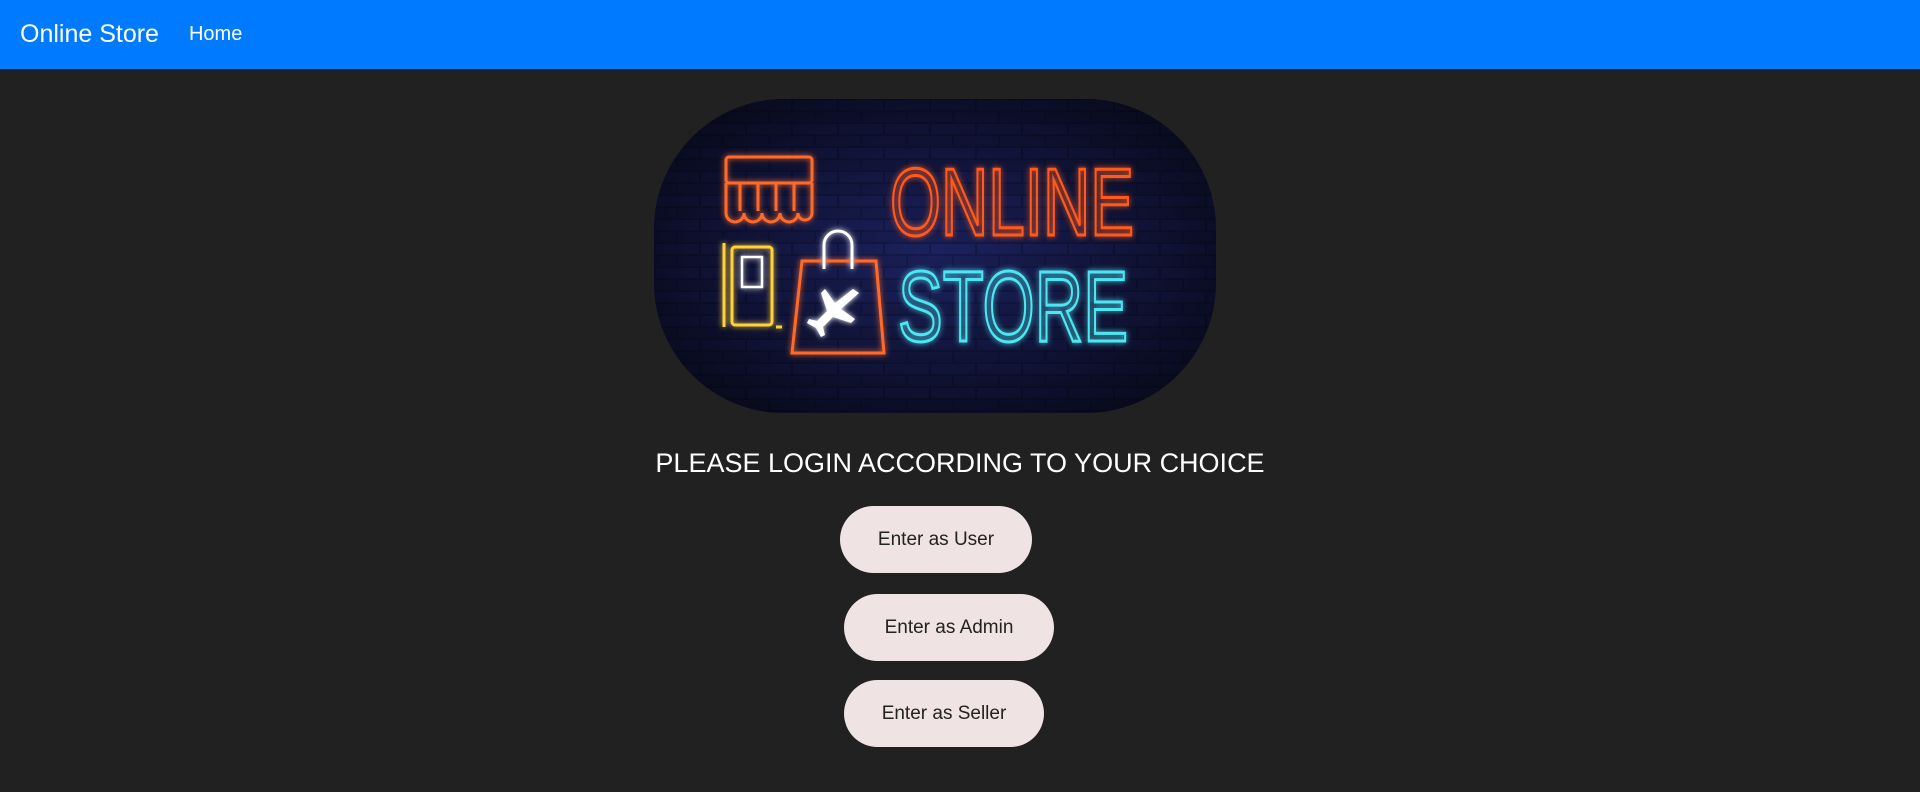 The width and height of the screenshot is (1920, 792). Describe the element at coordinates (1013, 307) in the screenshot. I see `banner-store-text: STORE` at that location.